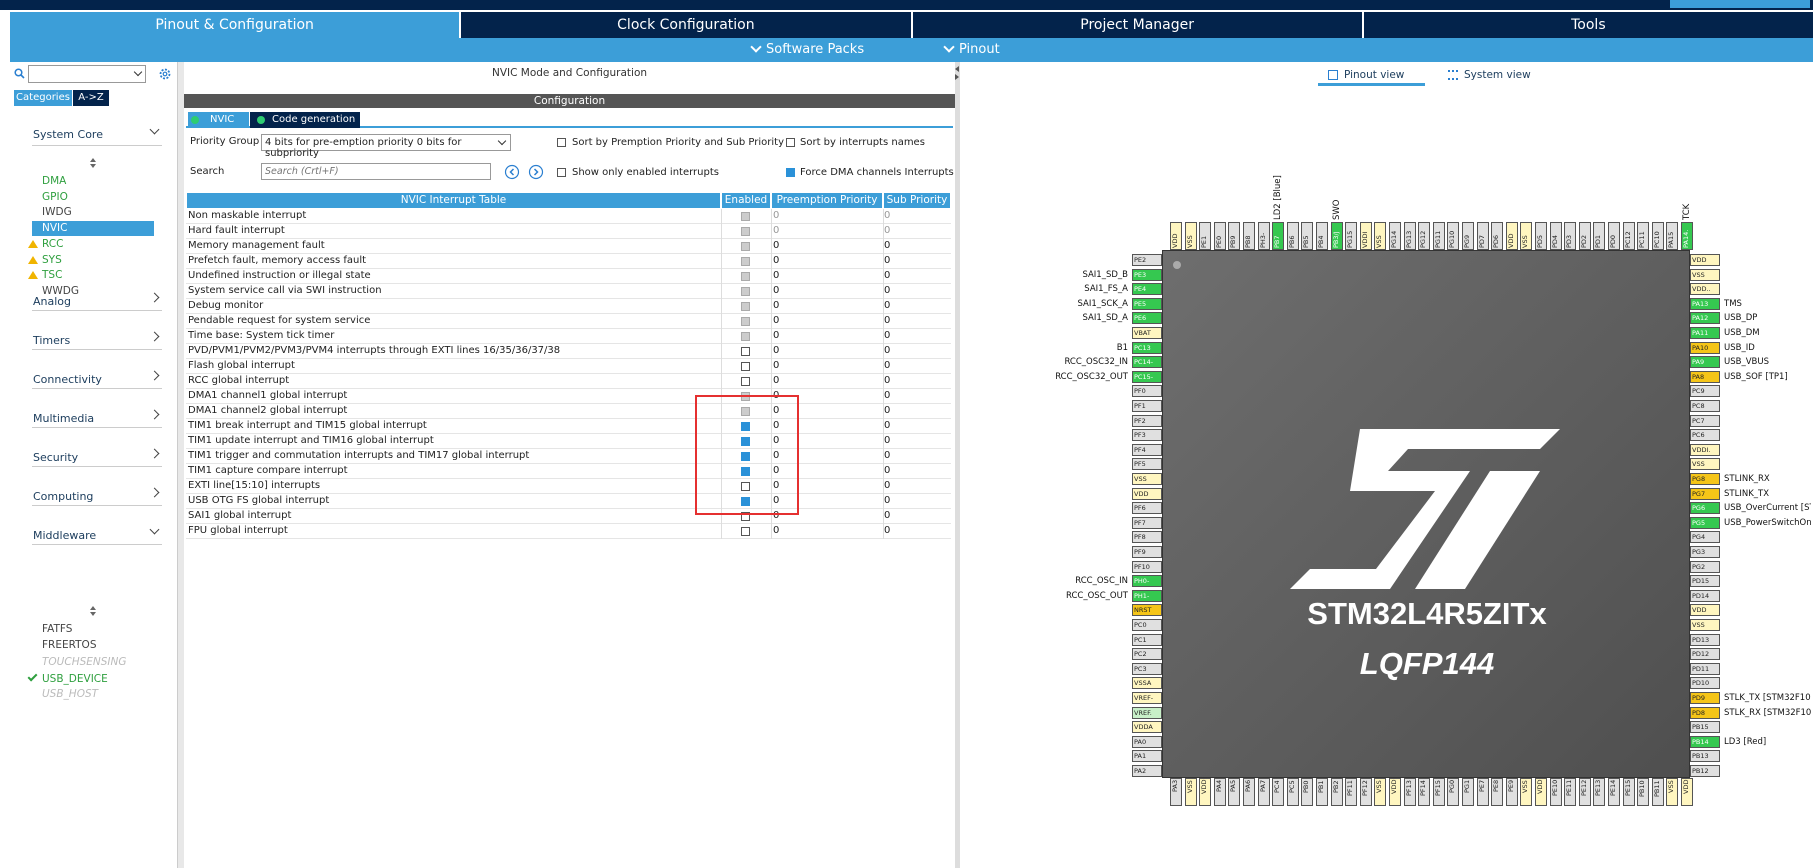 This screenshot has height=868, width=1813. What do you see at coordinates (1628, 236) in the screenshot?
I see `chip-pin-top: PC12` at bounding box center [1628, 236].